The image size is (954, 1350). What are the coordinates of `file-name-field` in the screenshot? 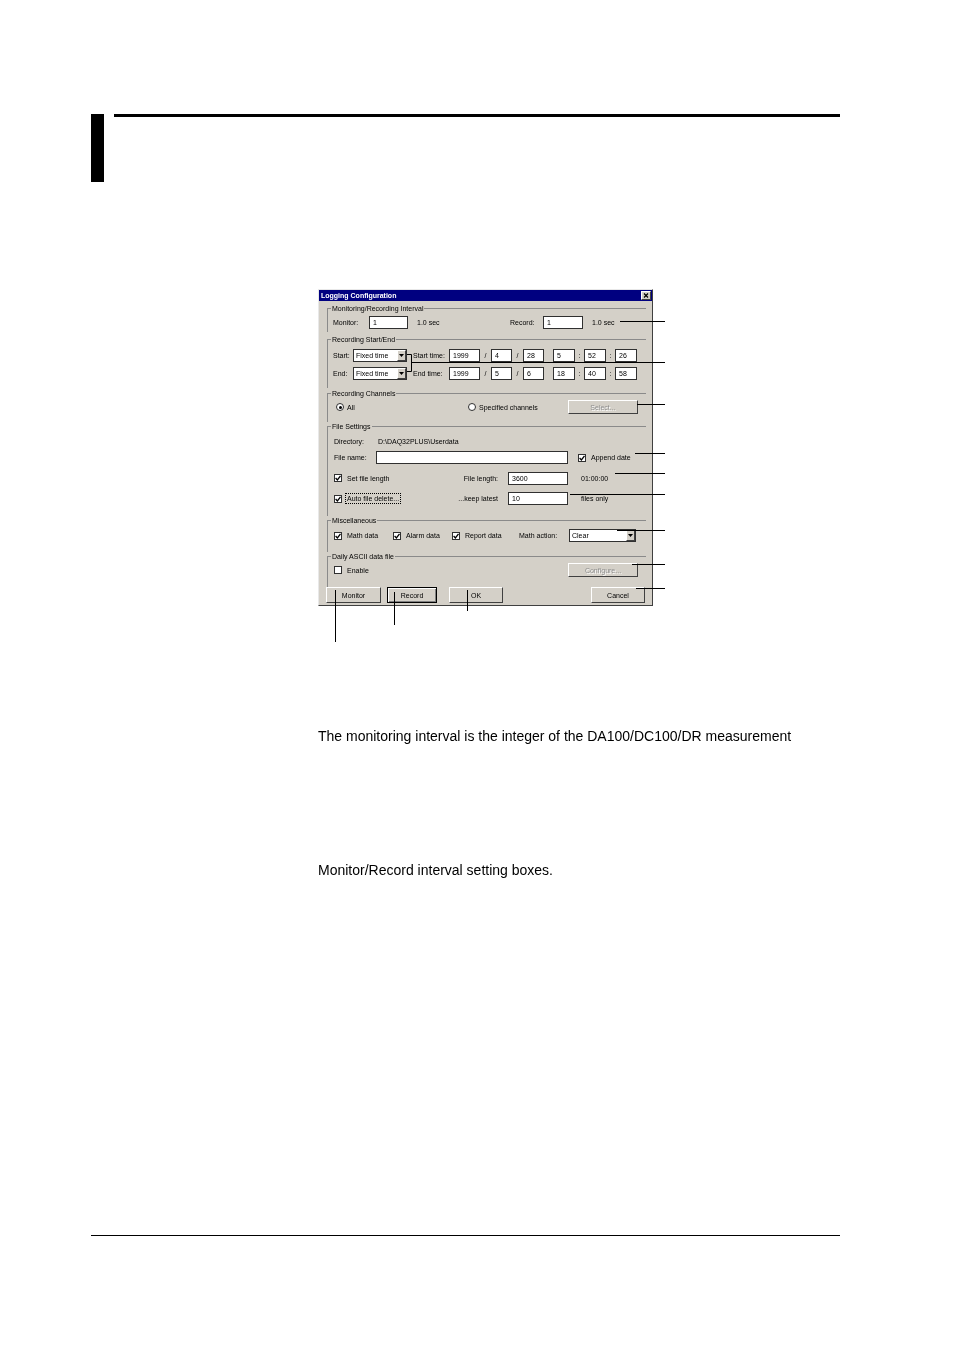 It's located at (472, 457).